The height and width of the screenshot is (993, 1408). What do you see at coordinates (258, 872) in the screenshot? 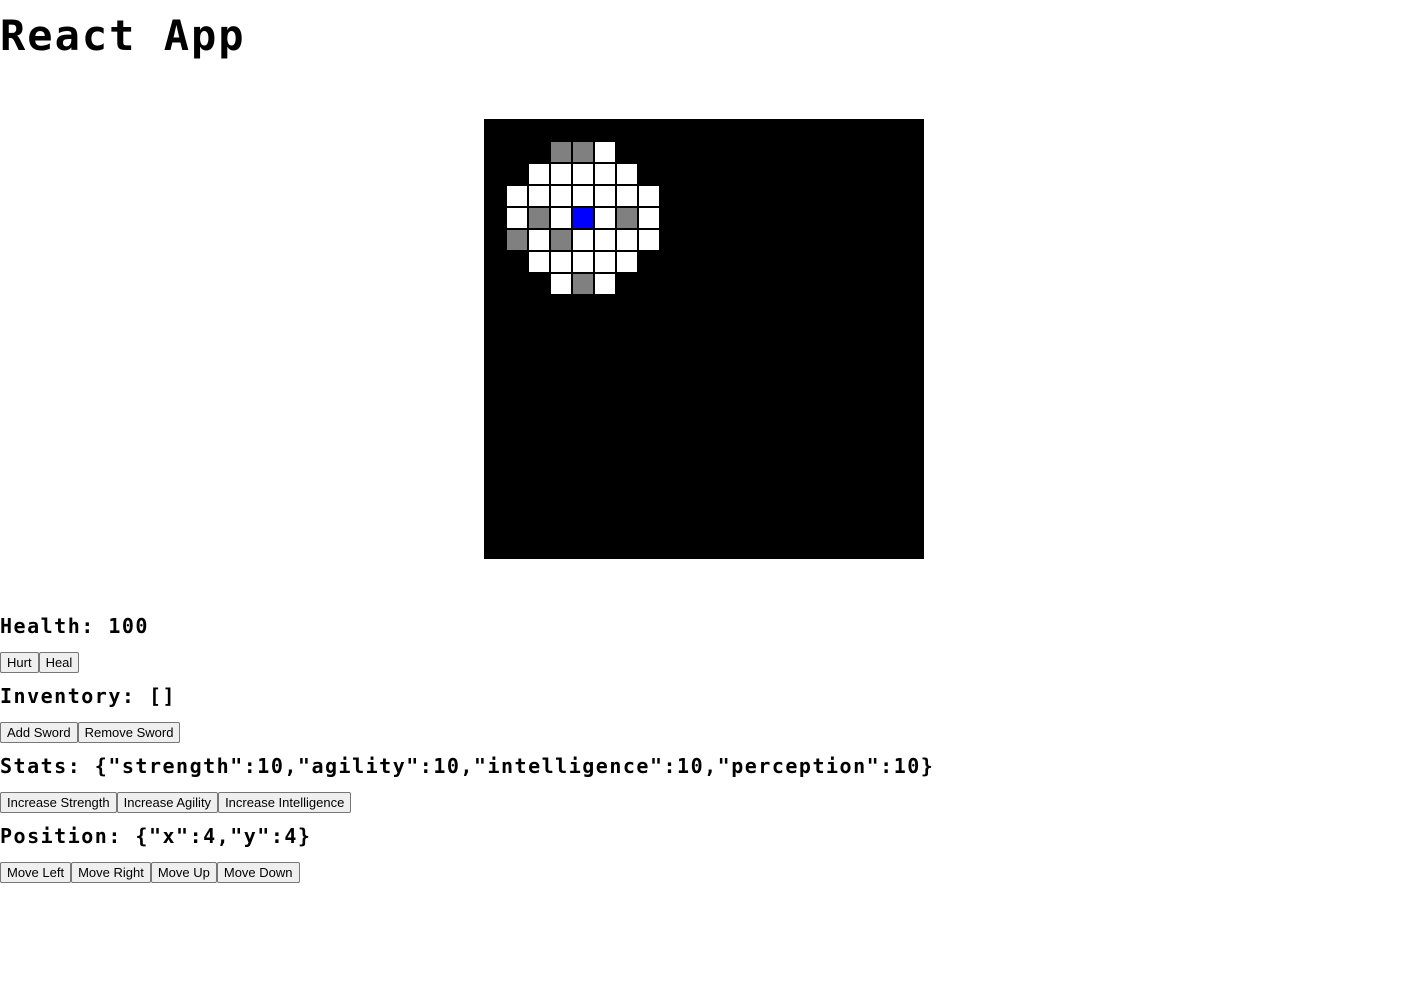
I see `move-down-button: Move Down` at bounding box center [258, 872].